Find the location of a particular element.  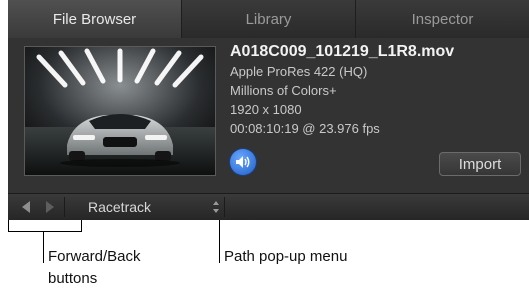

tab-bar: File Browser Library Inspector is located at coordinates (268, 19).